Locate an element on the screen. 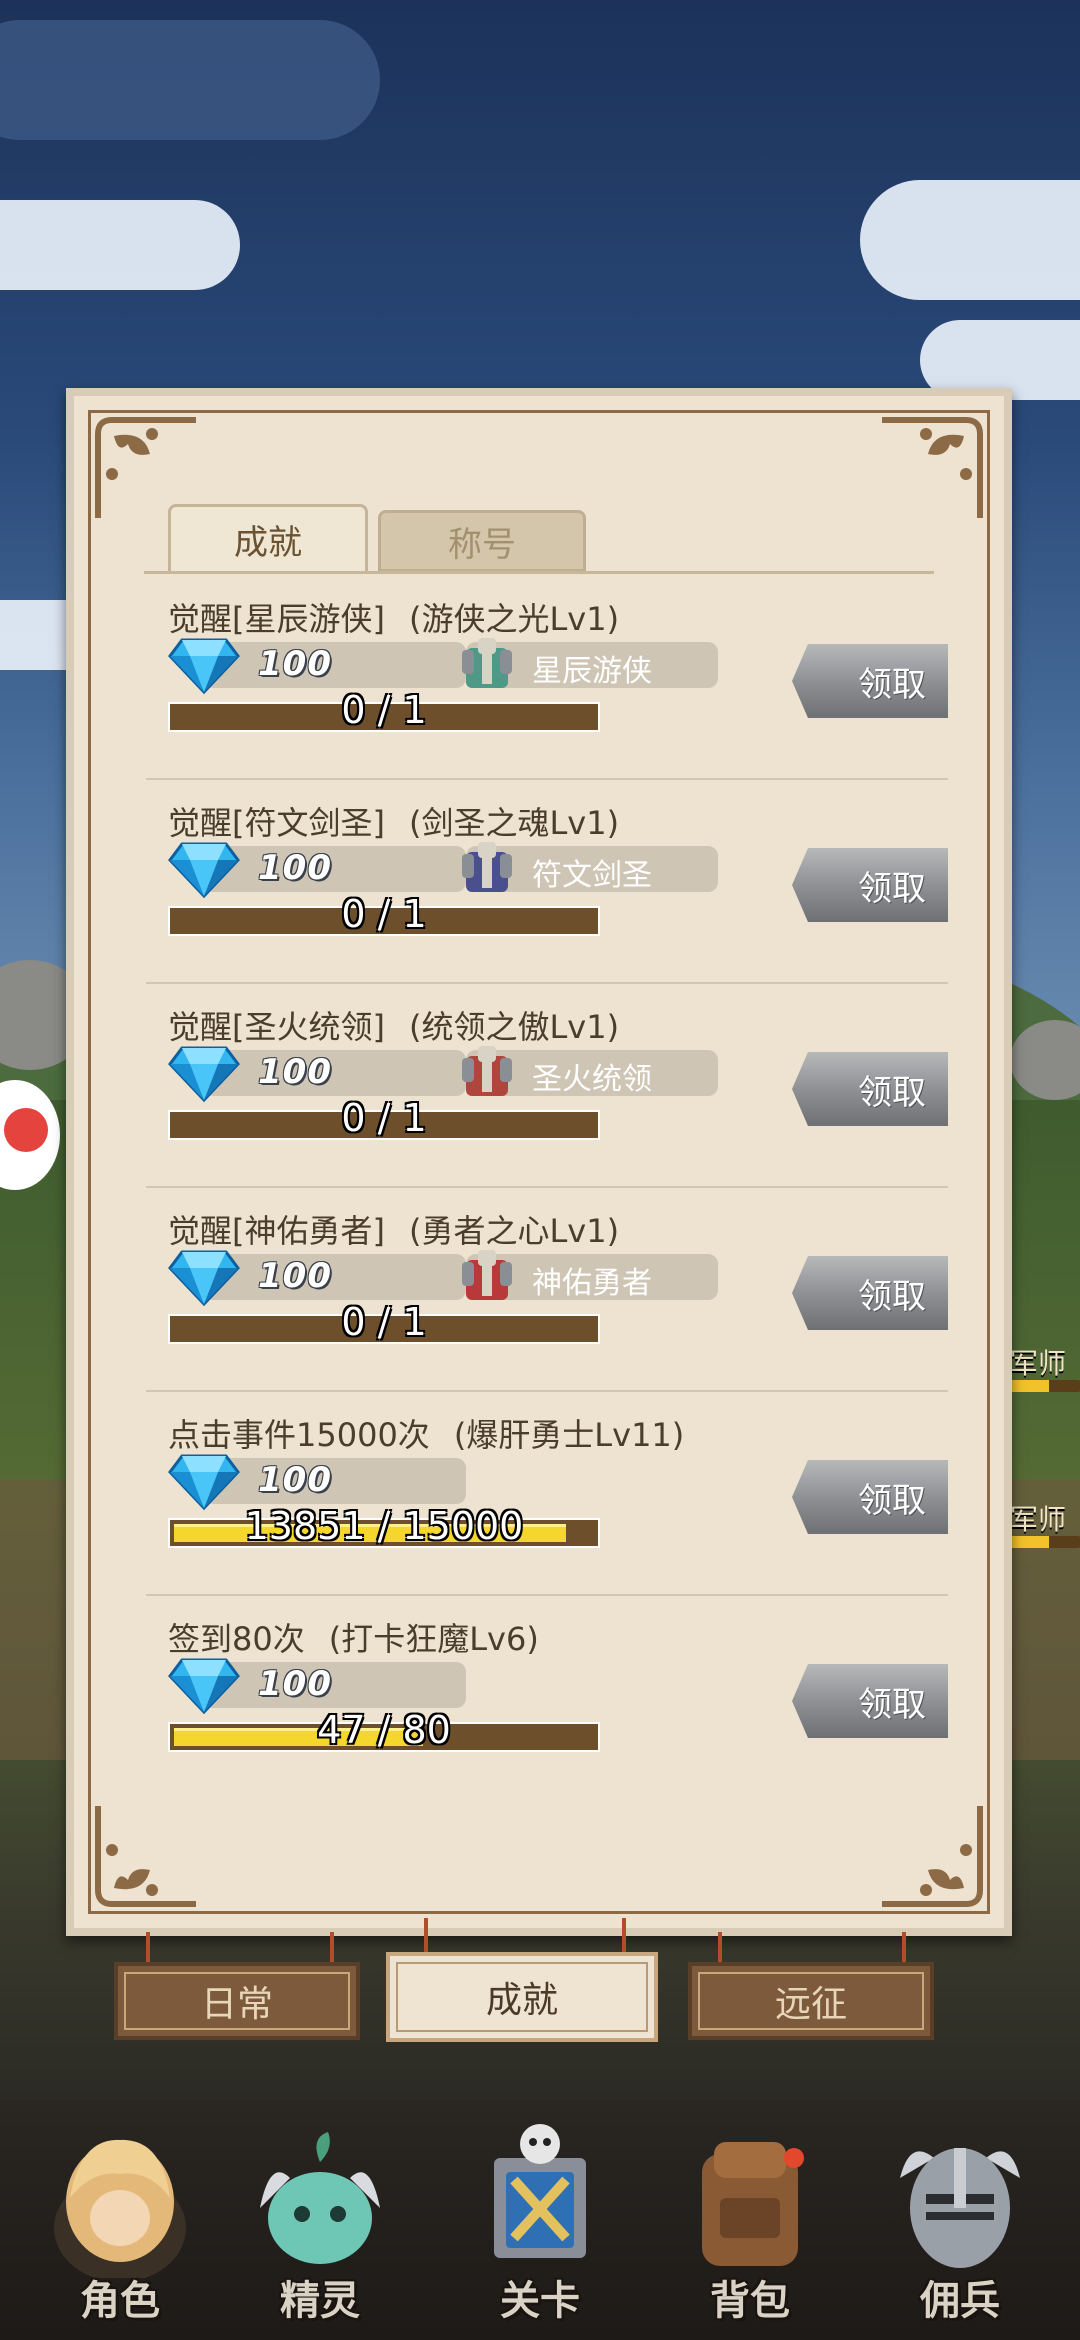 The height and width of the screenshot is (2340, 1080). hero-icon is located at coordinates (120, 2208).